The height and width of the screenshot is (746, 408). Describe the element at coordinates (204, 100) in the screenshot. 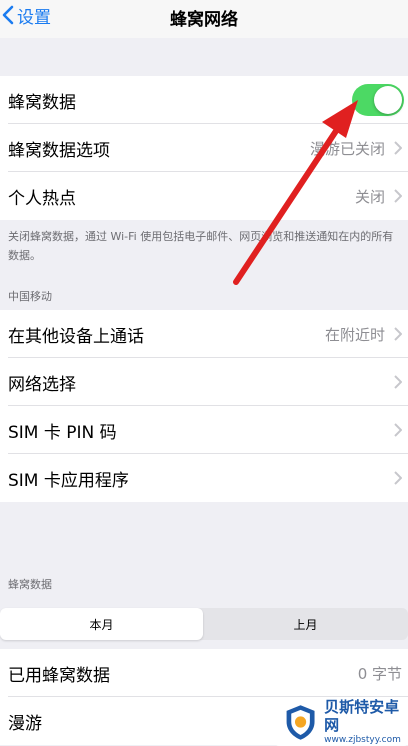

I see `cellular-data-row: 蜂窝数据` at that location.